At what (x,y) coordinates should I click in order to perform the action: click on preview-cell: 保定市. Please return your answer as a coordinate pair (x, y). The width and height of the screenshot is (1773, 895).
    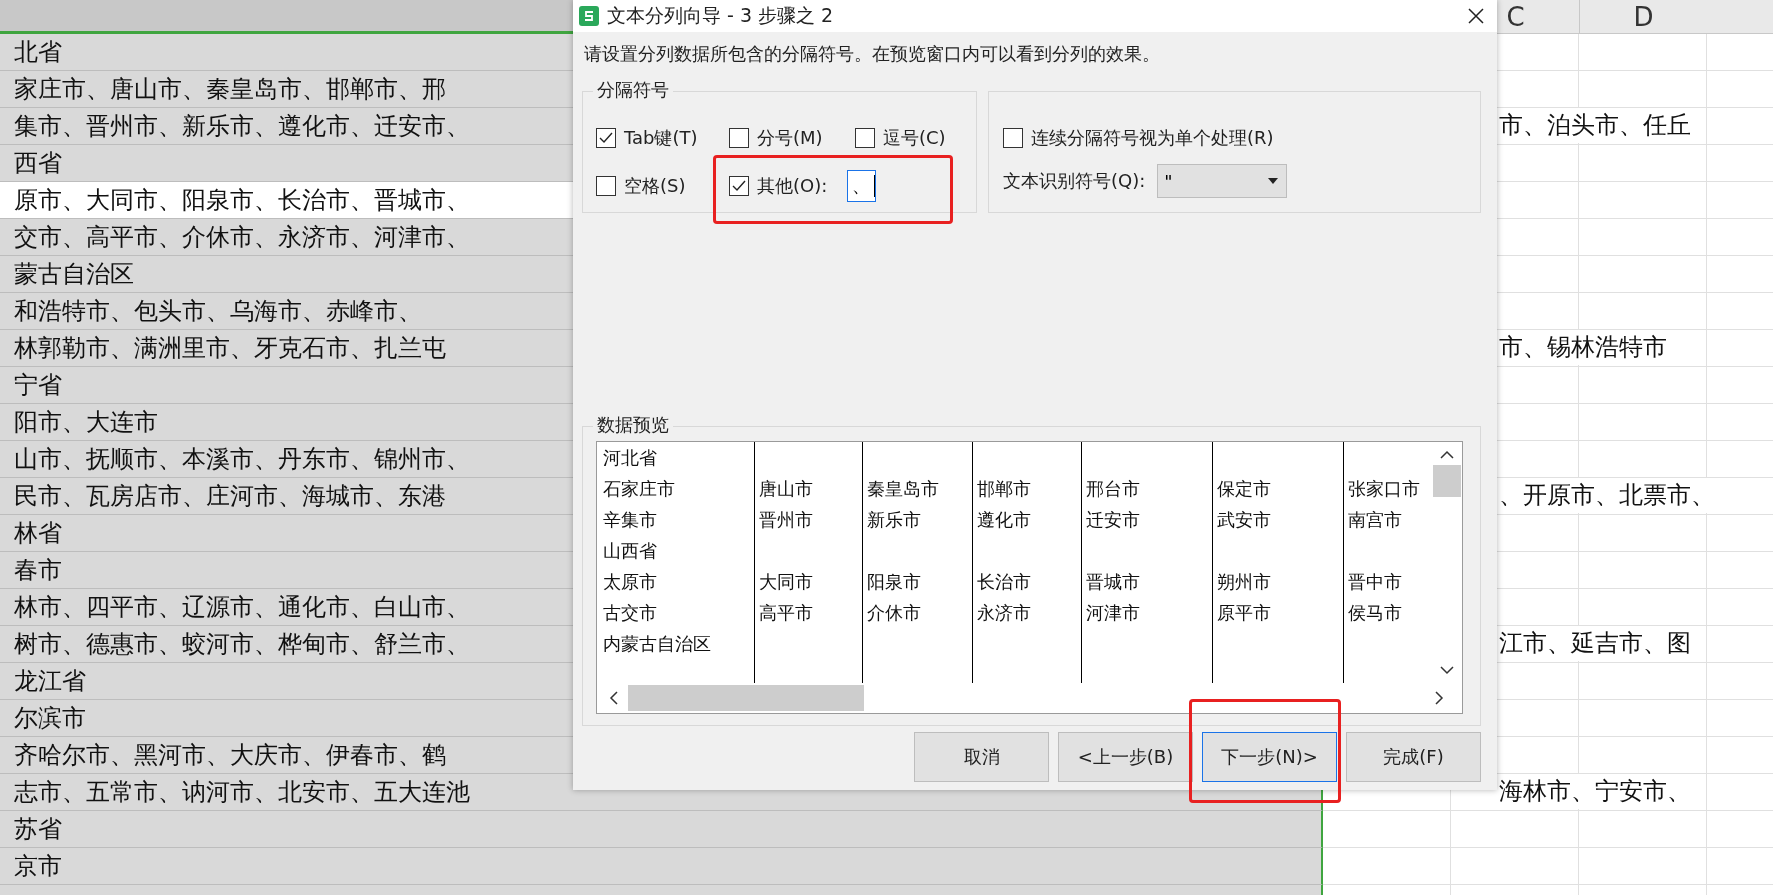
    Looking at the image, I should click on (1244, 488).